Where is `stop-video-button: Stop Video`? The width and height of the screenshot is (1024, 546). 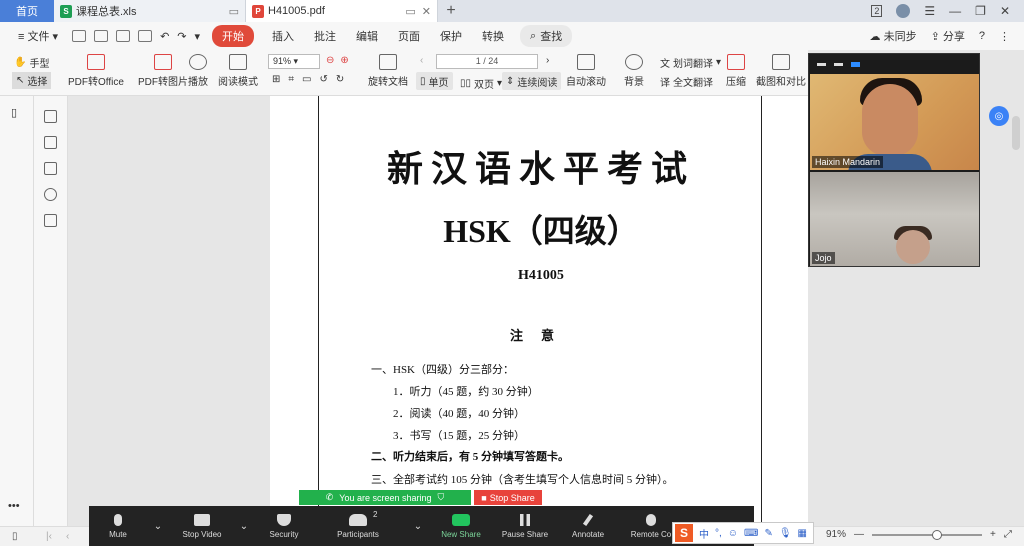
stop-video-button: Stop Video is located at coordinates (202, 526).